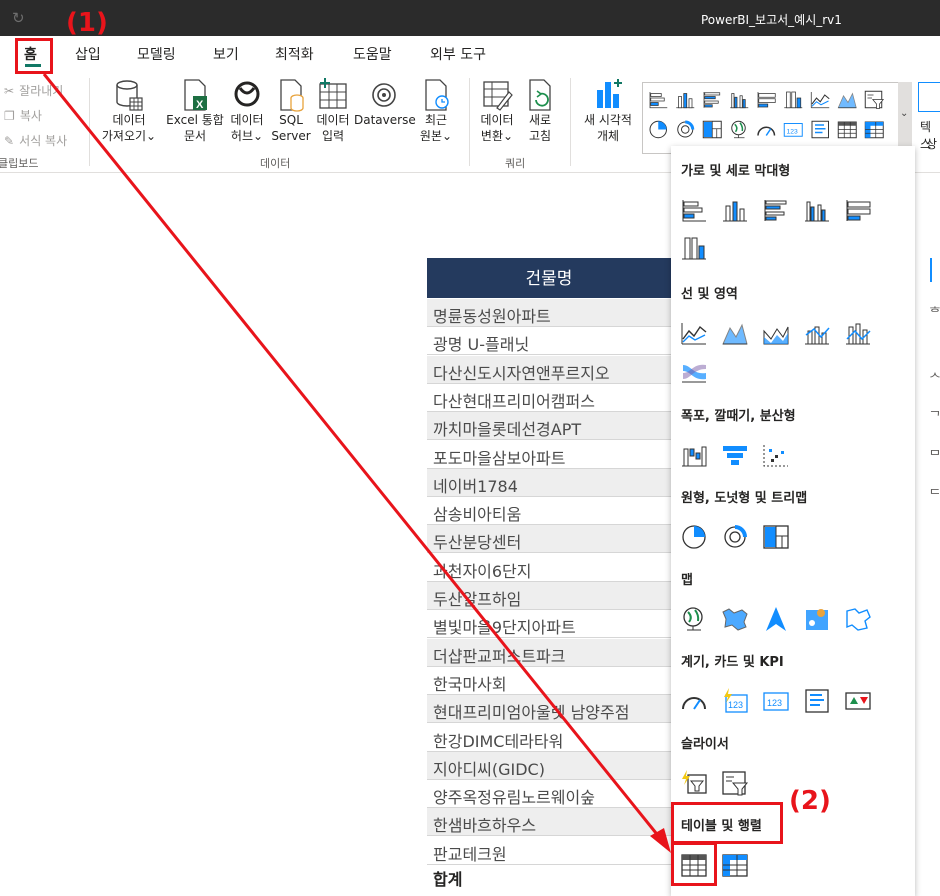  Describe the element at coordinates (694, 864) in the screenshot. I see `annotation-box-step2-icon` at that location.